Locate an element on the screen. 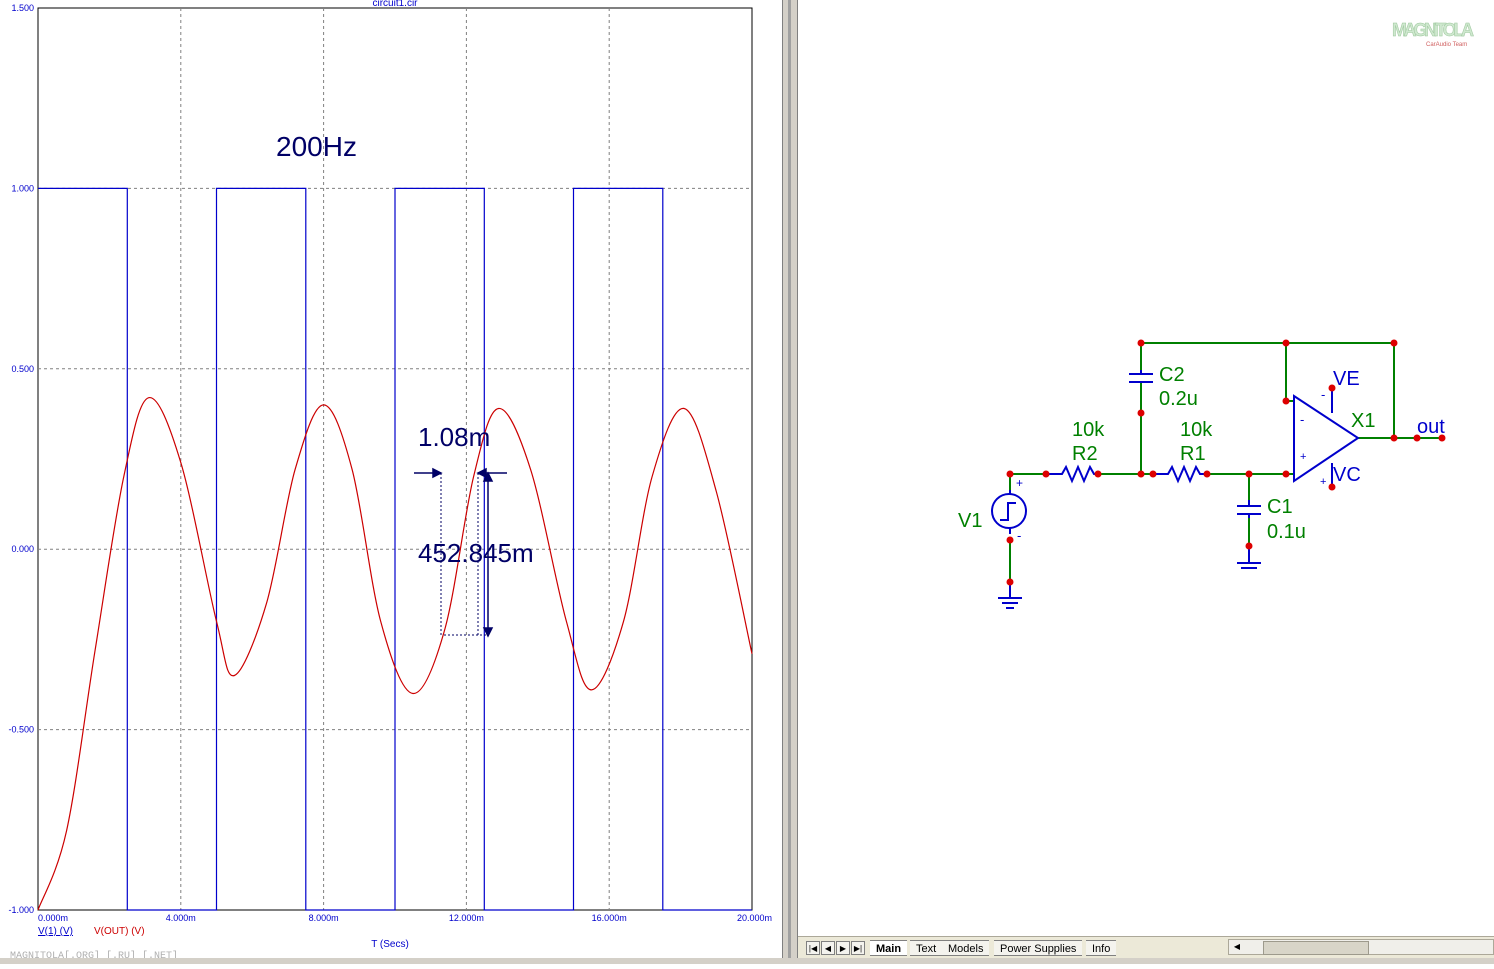  c1-name: C1 is located at coordinates (1280, 507).